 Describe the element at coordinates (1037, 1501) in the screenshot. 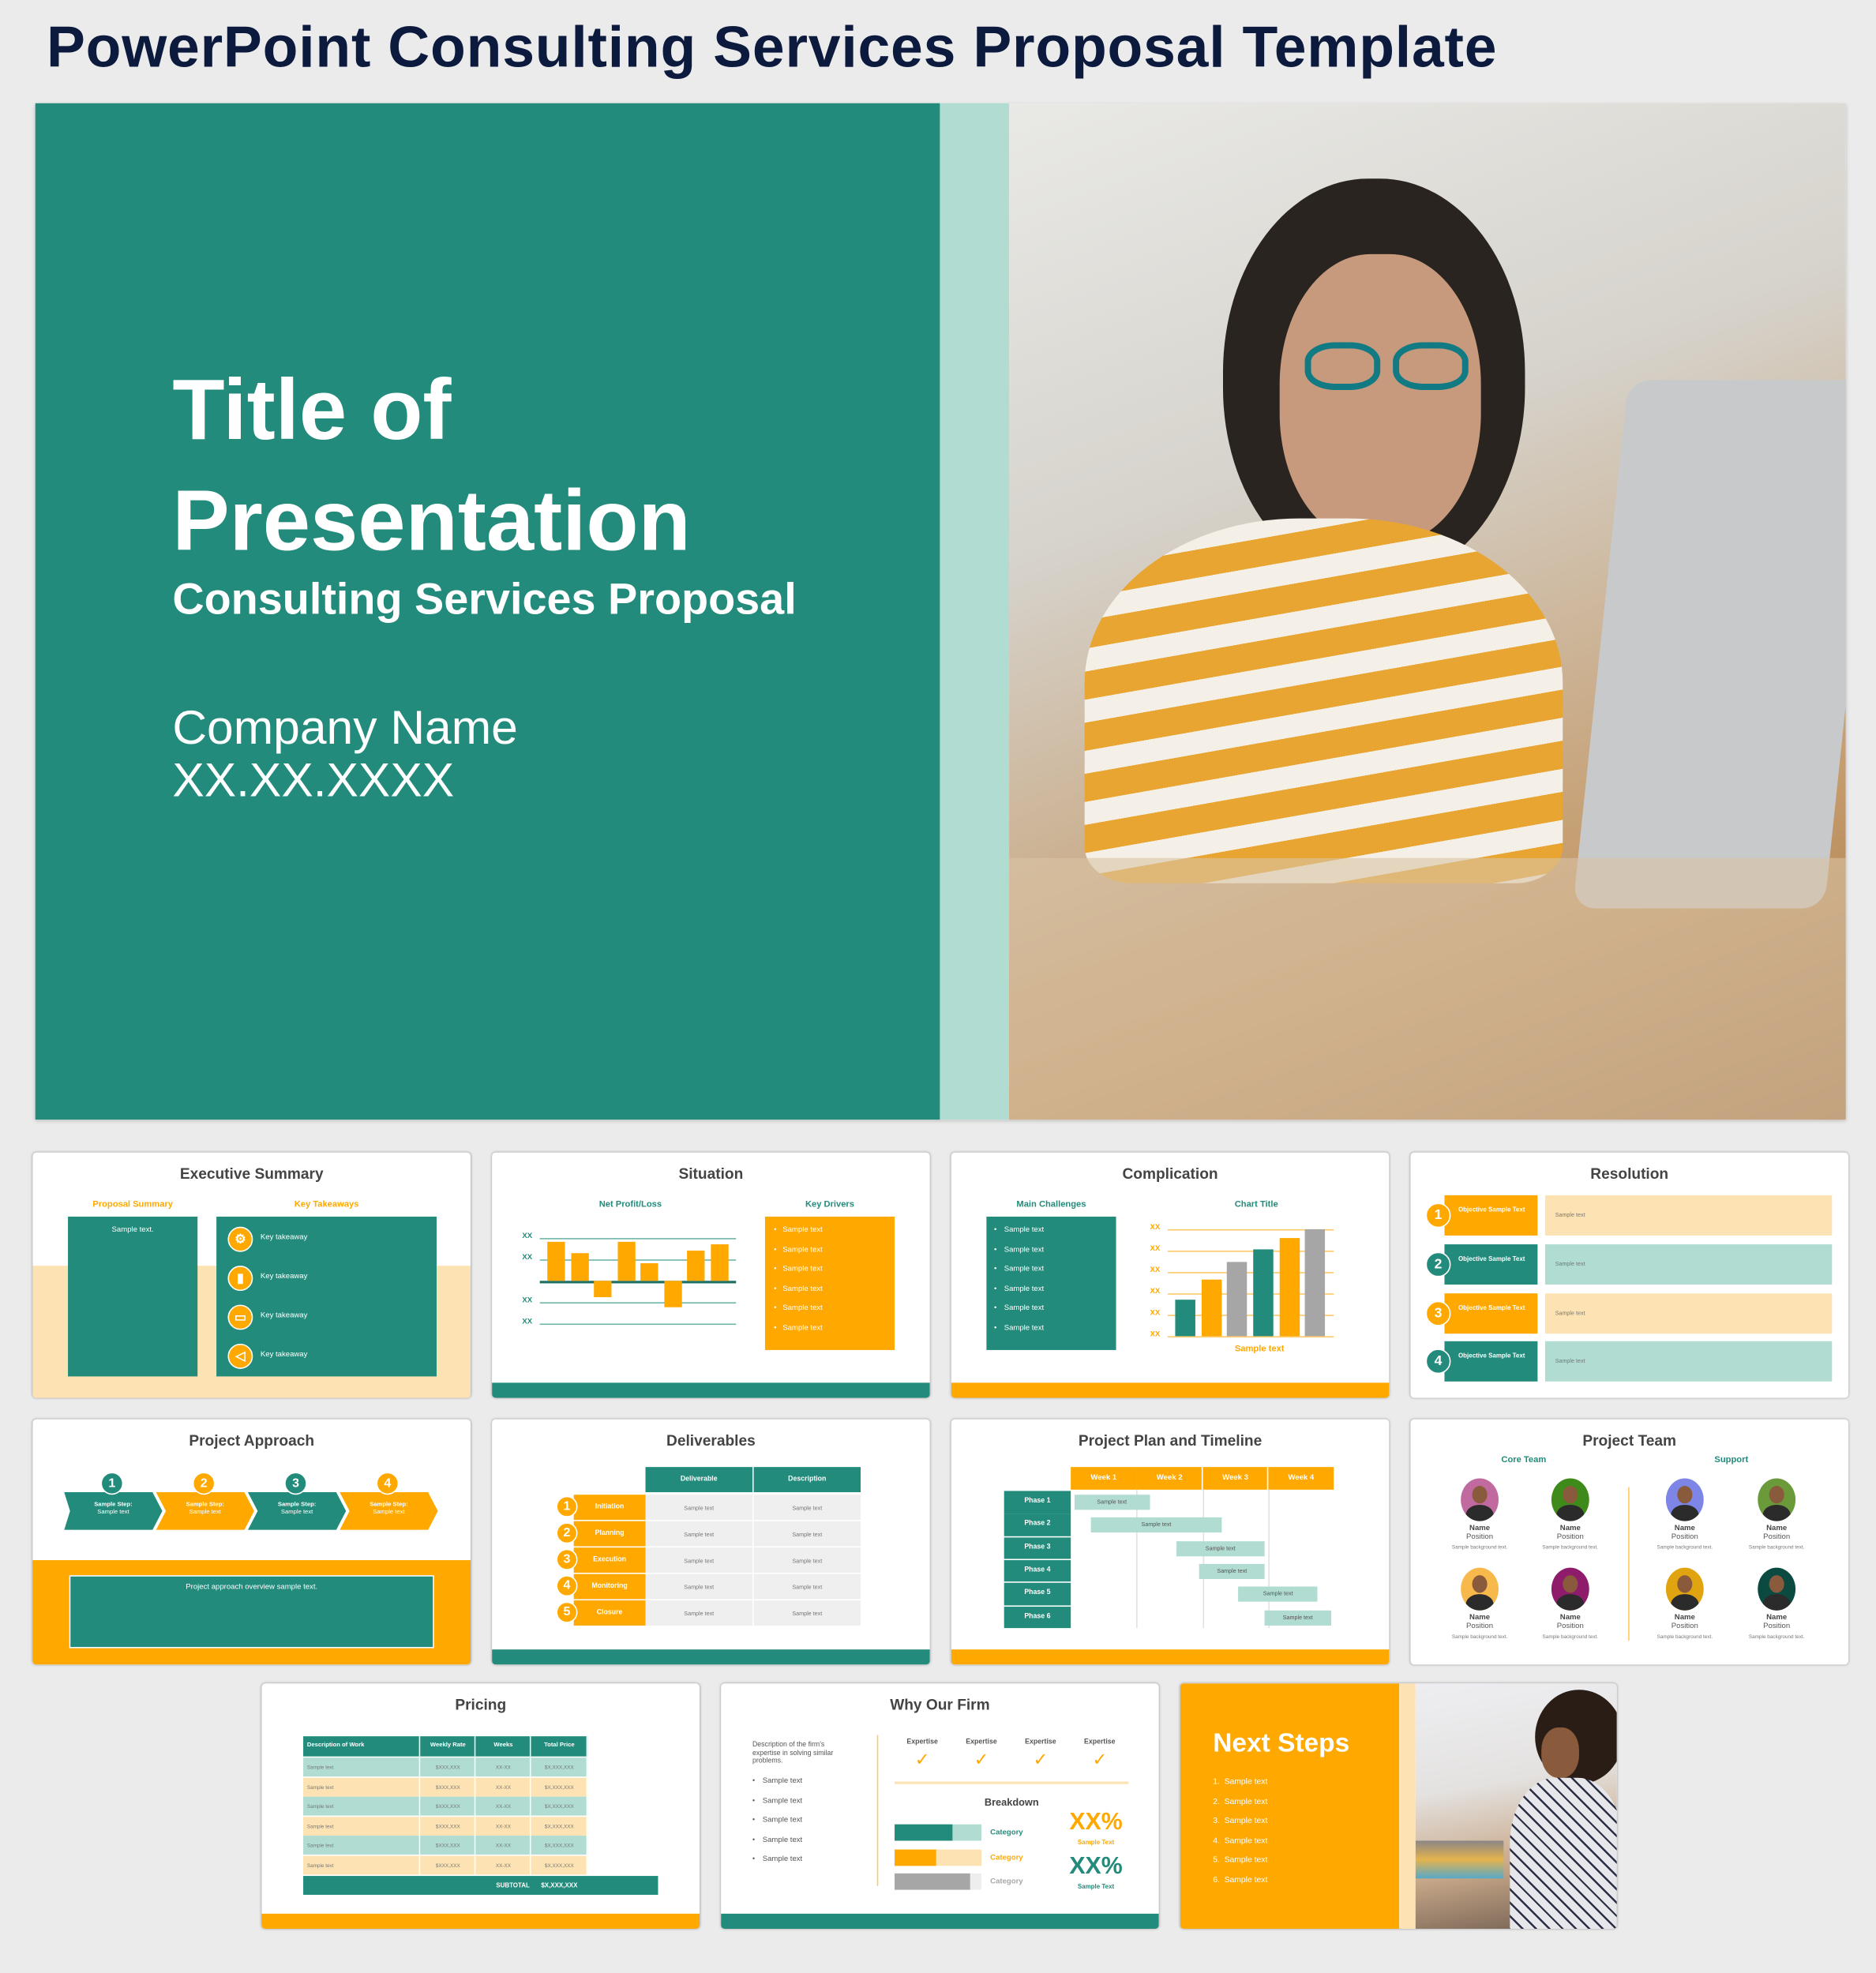

I see `phase-name: Phase 1` at that location.